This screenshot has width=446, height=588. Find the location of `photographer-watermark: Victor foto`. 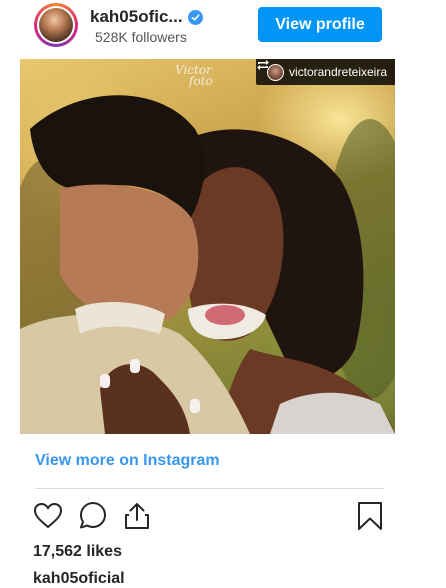

photographer-watermark: Victor foto is located at coordinates (194, 76).